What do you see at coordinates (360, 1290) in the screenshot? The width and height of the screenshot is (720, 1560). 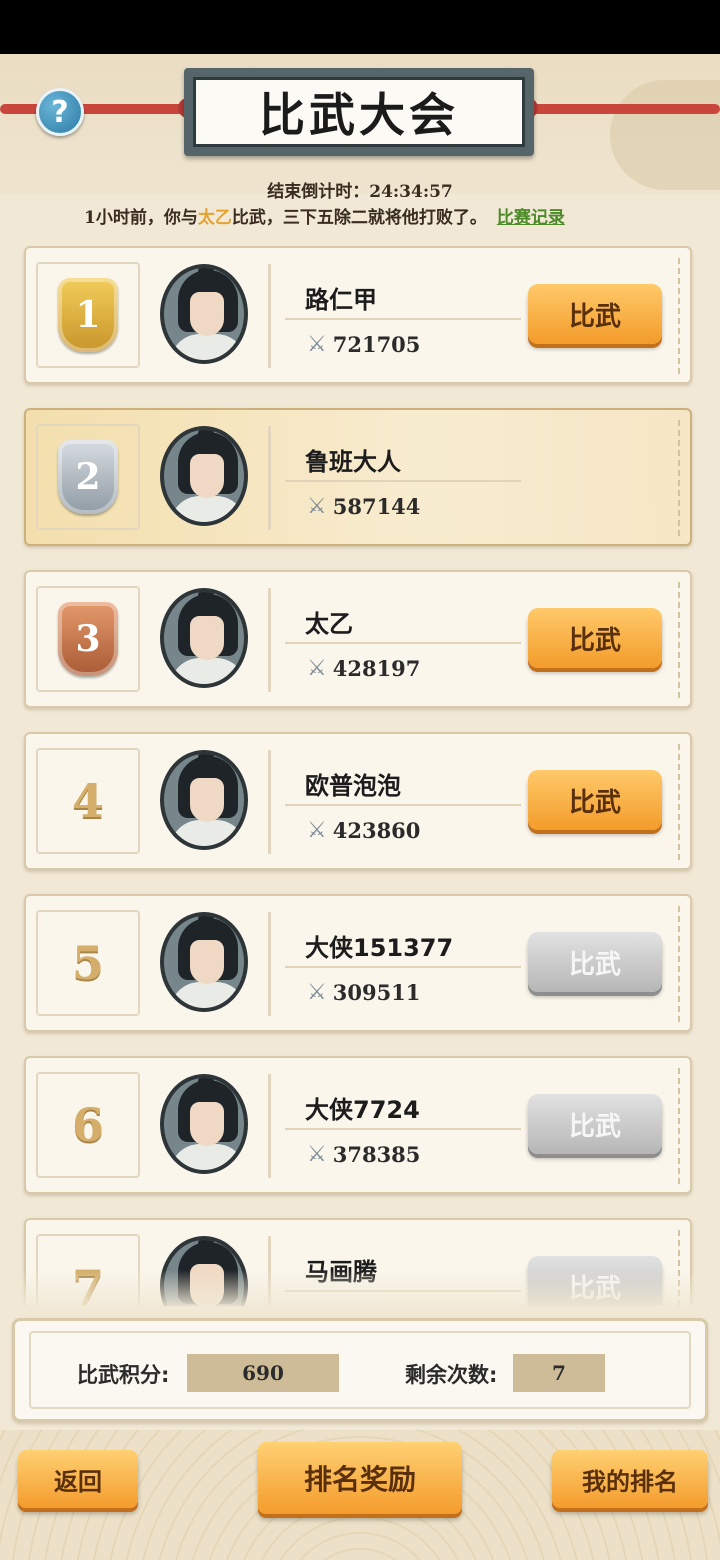 I see `list-fade` at bounding box center [360, 1290].